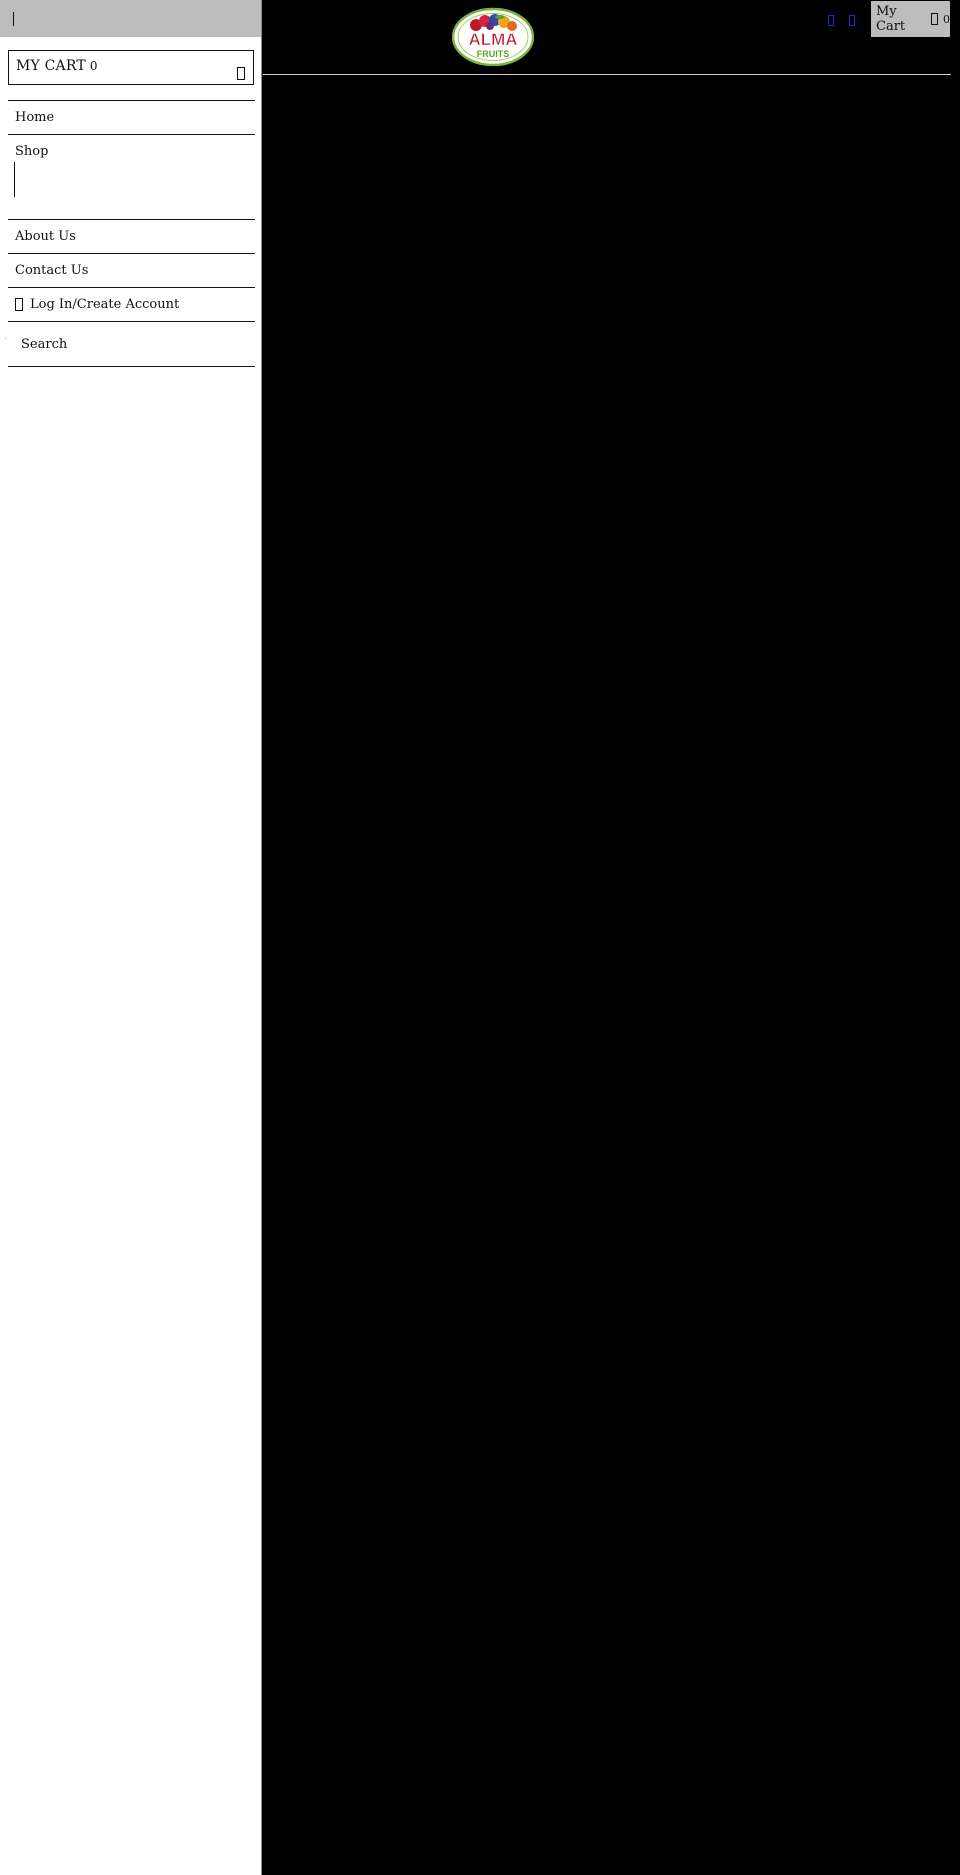  Describe the element at coordinates (131, 176) in the screenshot. I see `sidebar-item-shop: Shop` at that location.